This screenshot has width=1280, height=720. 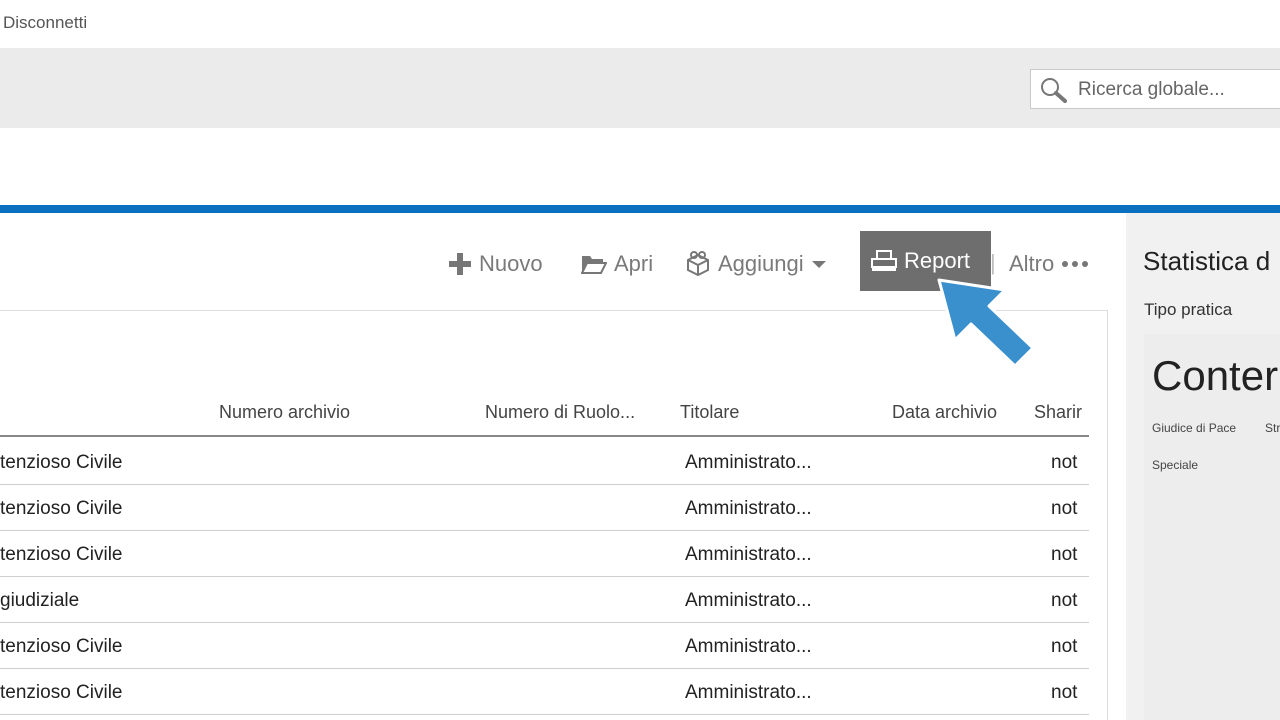 I want to click on disconnect-link: Disconnetti, so click(x=45, y=23).